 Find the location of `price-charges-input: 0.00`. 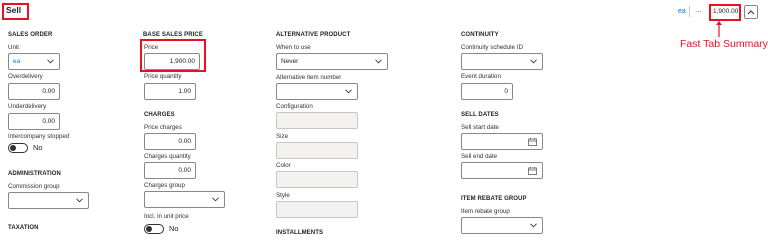

price-charges-input: 0.00 is located at coordinates (170, 141).